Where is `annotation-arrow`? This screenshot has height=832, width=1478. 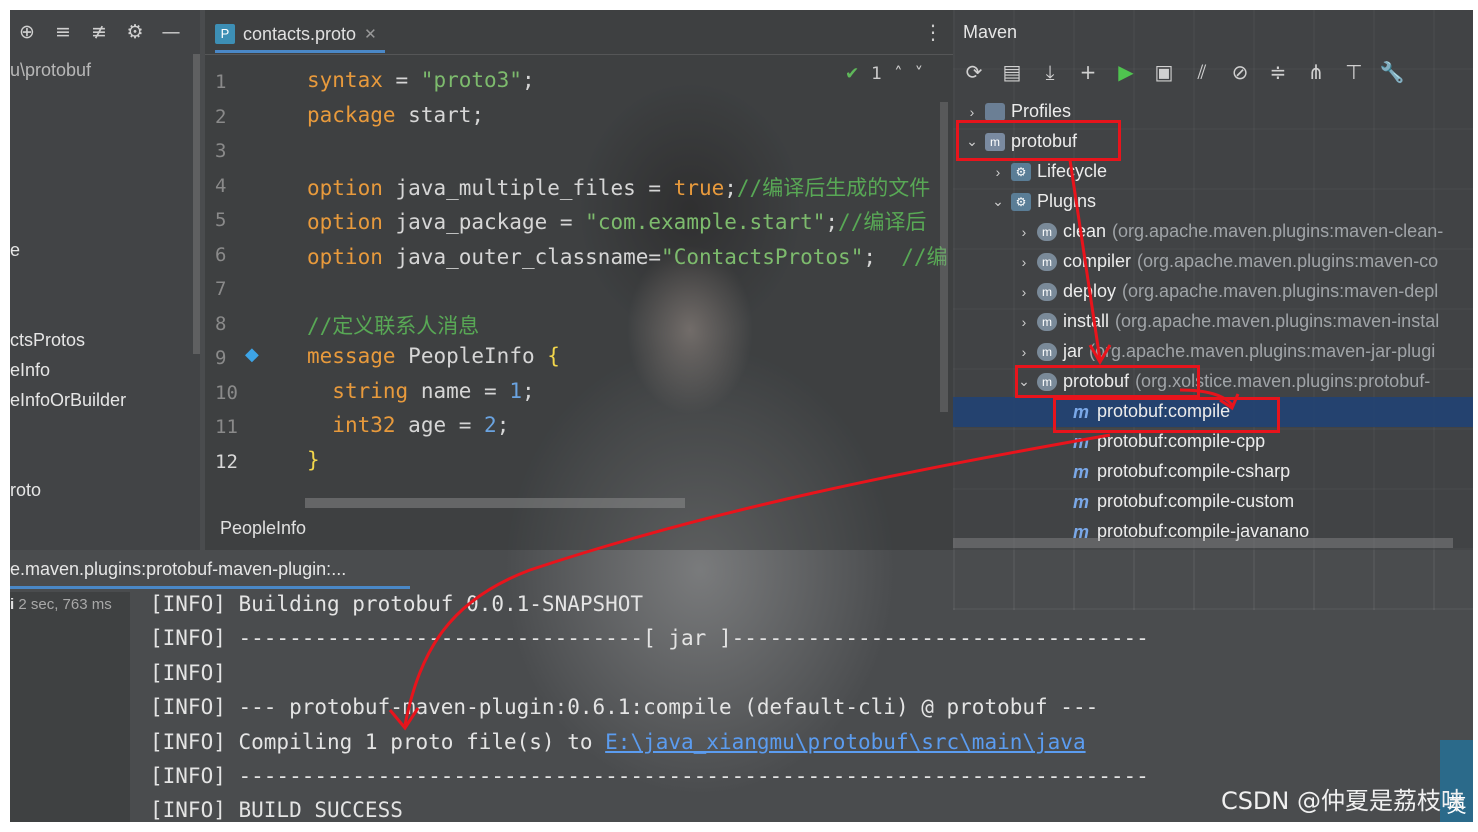
annotation-arrow is located at coordinates (1085, 260).